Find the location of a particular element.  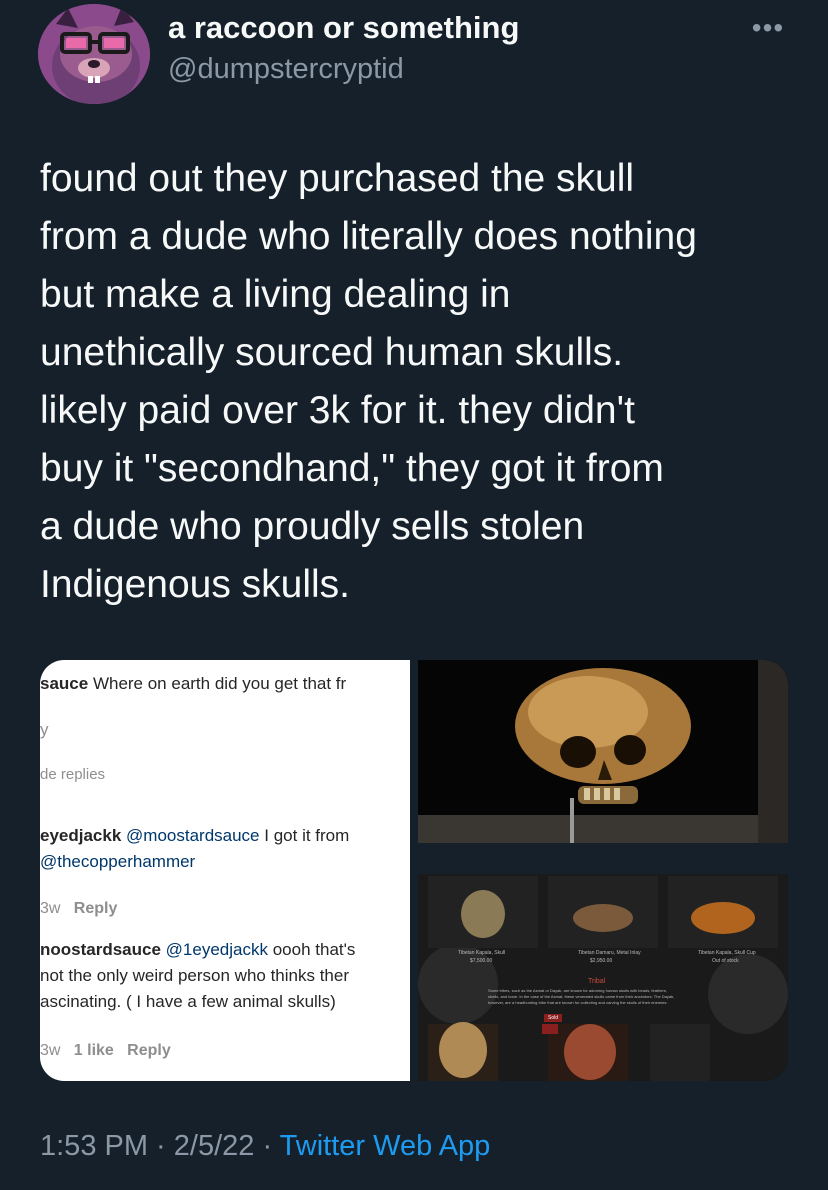

tweet-meta: 1:53 PM · 2/5/22 · Twitter Web App is located at coordinates (265, 1146).